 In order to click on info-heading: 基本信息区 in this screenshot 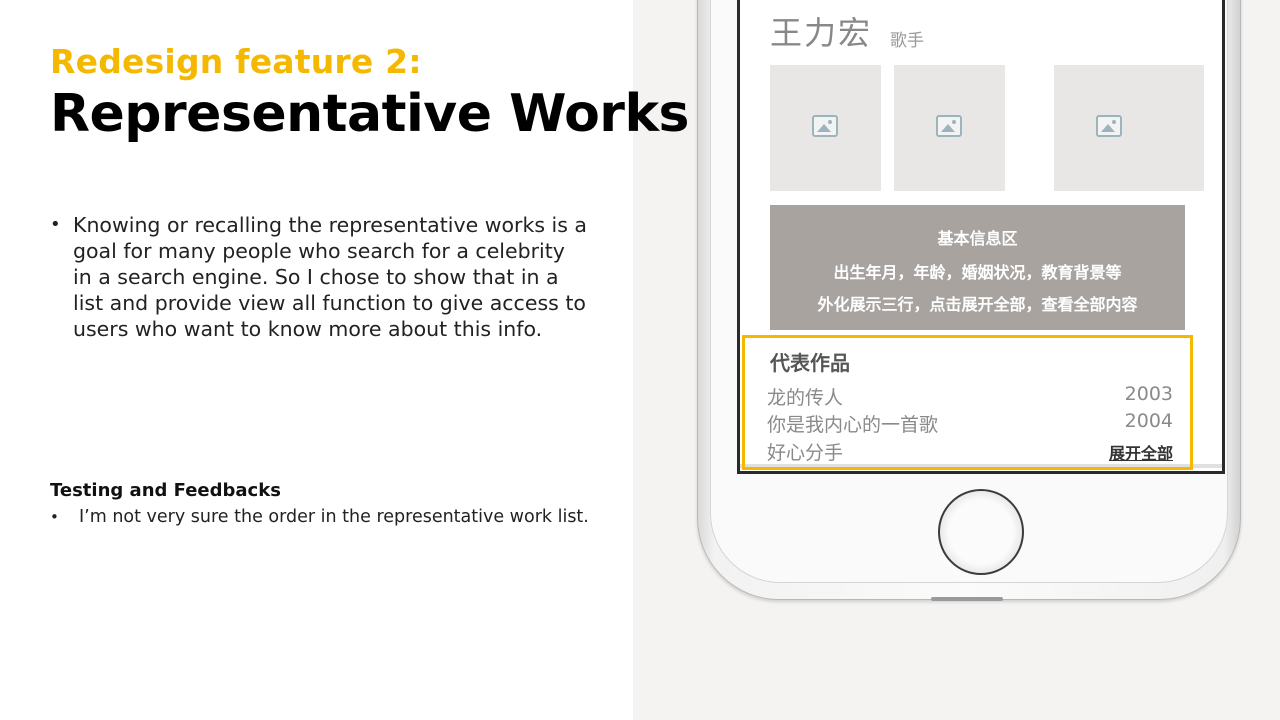, I will do `click(977, 238)`.